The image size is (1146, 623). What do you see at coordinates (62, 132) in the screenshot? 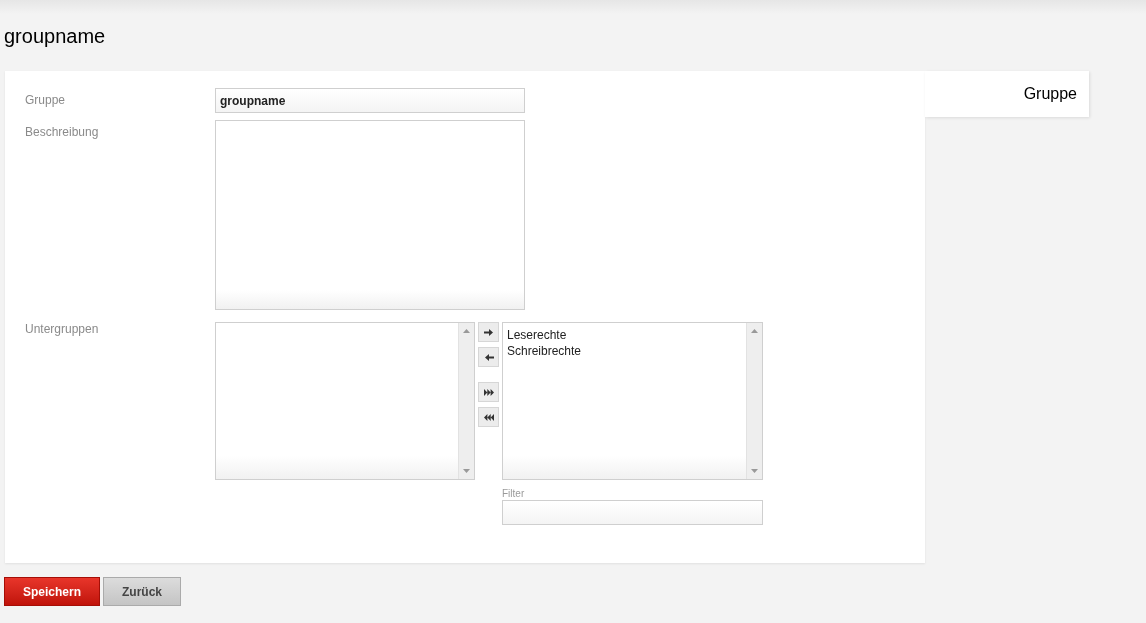
I see `field-label: Beschreibung` at bounding box center [62, 132].